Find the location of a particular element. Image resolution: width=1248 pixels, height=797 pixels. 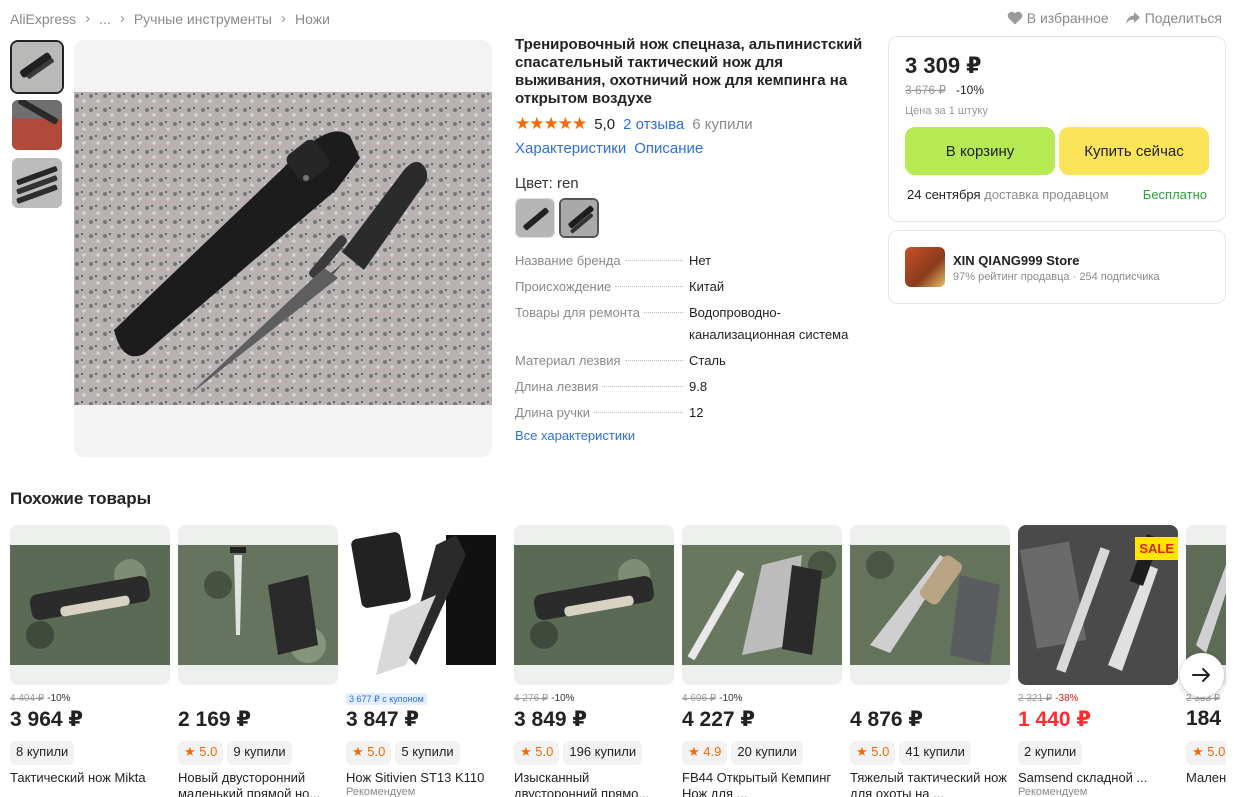

breadcrumb-item-knives: Ножи is located at coordinates (312, 19).